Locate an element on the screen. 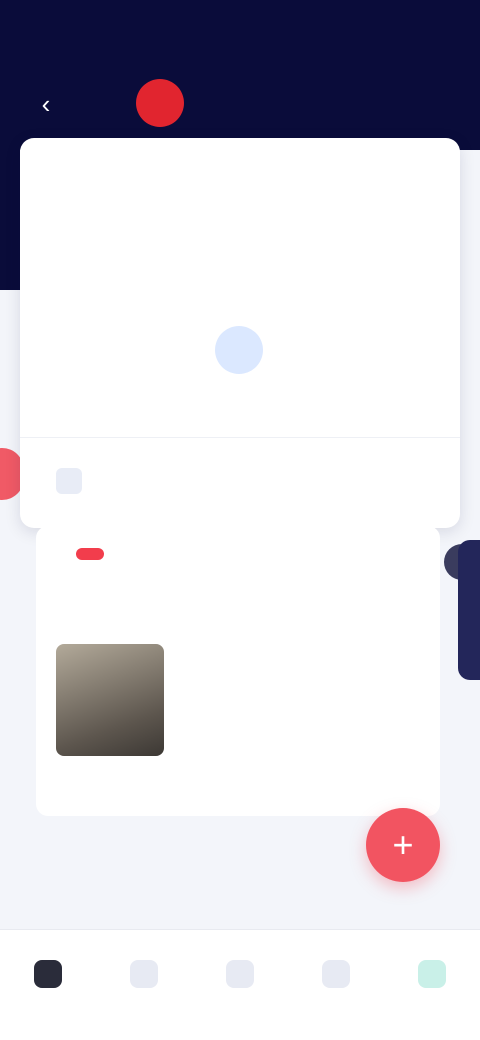 The width and height of the screenshot is (480, 1040). nav-item-more is located at coordinates (432, 962).